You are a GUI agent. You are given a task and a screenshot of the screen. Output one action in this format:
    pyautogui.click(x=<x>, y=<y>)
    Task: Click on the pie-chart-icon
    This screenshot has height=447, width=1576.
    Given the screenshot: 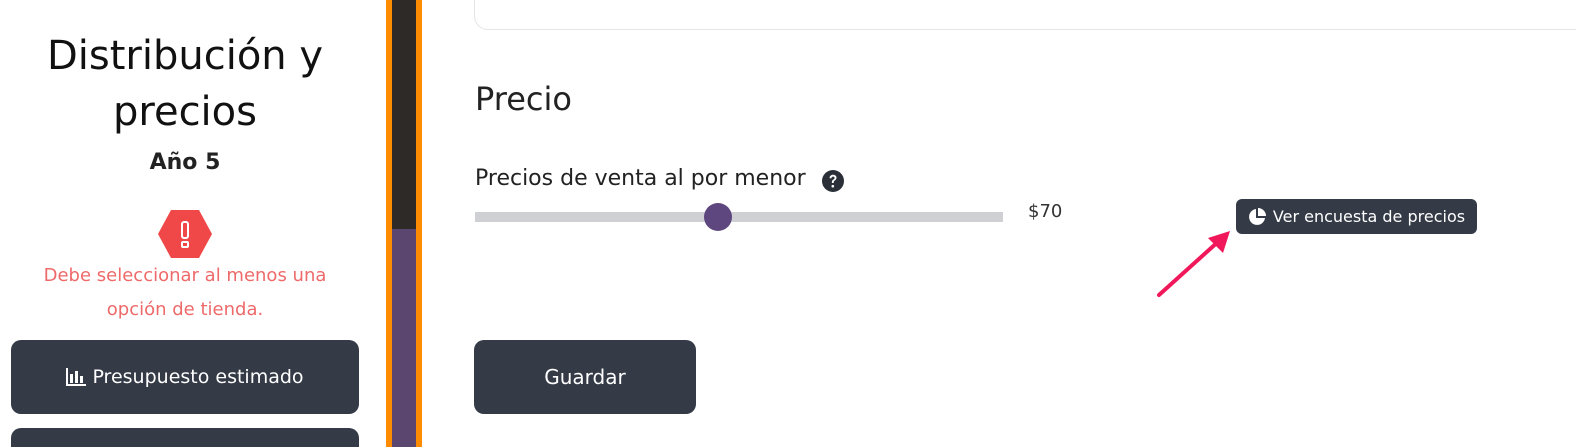 What is the action you would take?
    pyautogui.click(x=1257, y=216)
    